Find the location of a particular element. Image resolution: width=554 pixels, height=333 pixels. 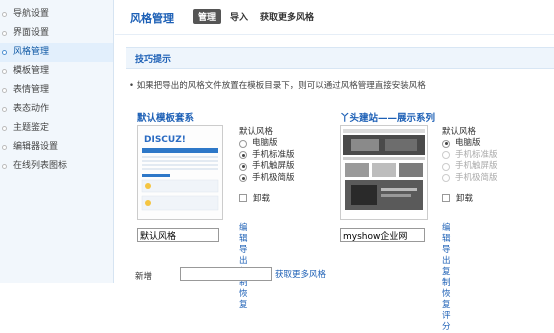

sidebar-item-label: 模板管理 is located at coordinates (31, 71).